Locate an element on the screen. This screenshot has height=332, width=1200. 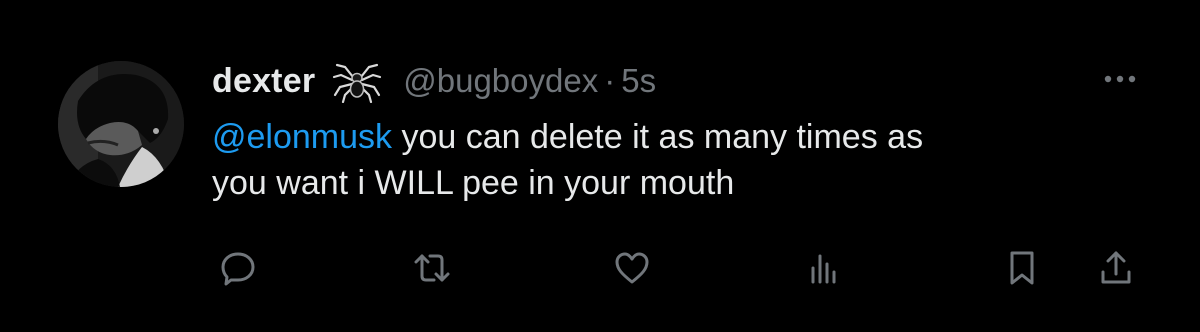
like-button is located at coordinates (632, 268).